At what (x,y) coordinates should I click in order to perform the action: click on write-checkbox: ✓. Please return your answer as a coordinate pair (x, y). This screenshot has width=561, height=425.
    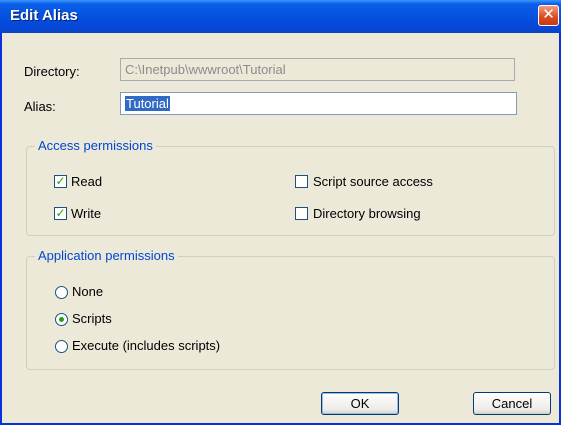
    Looking at the image, I should click on (60, 213).